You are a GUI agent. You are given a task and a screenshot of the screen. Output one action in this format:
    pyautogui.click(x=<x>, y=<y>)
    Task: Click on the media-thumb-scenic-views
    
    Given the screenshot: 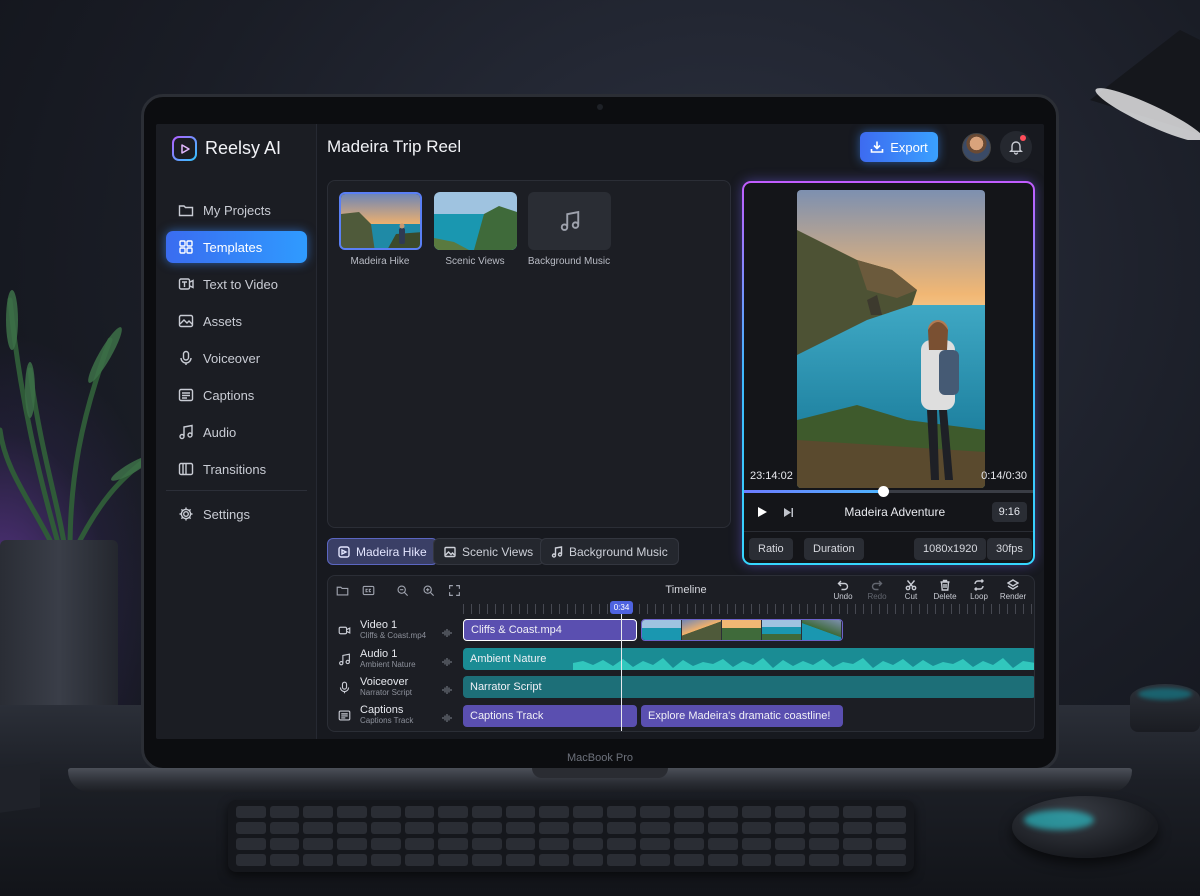 What is the action you would take?
    pyautogui.click(x=475, y=221)
    